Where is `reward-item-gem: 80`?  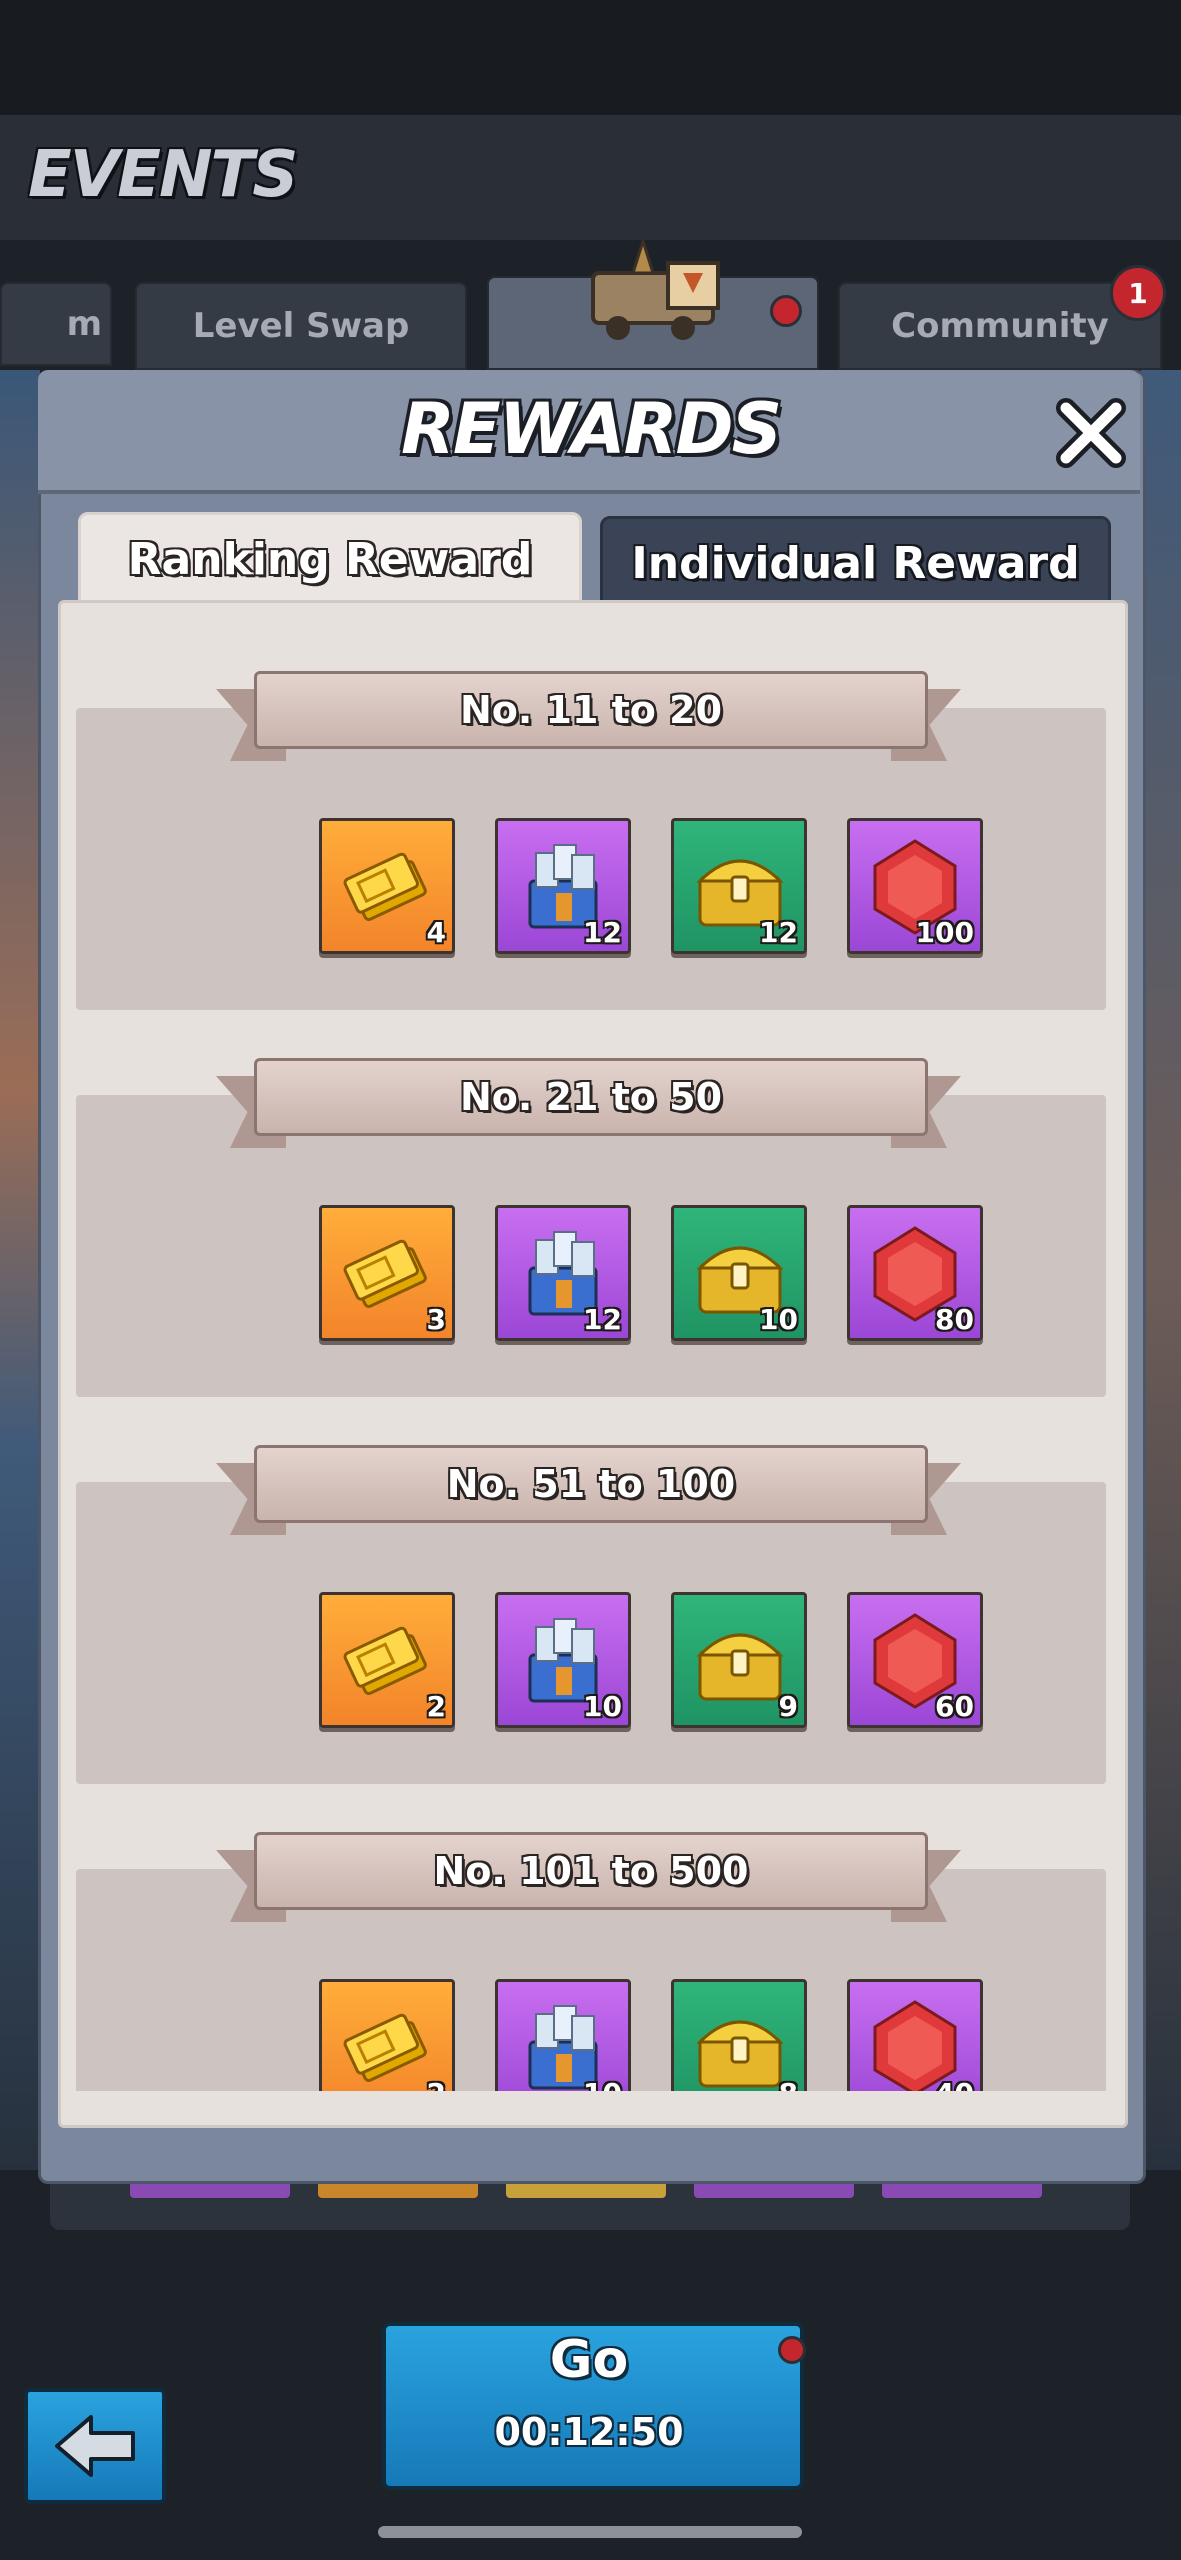 reward-item-gem: 80 is located at coordinates (915, 1273).